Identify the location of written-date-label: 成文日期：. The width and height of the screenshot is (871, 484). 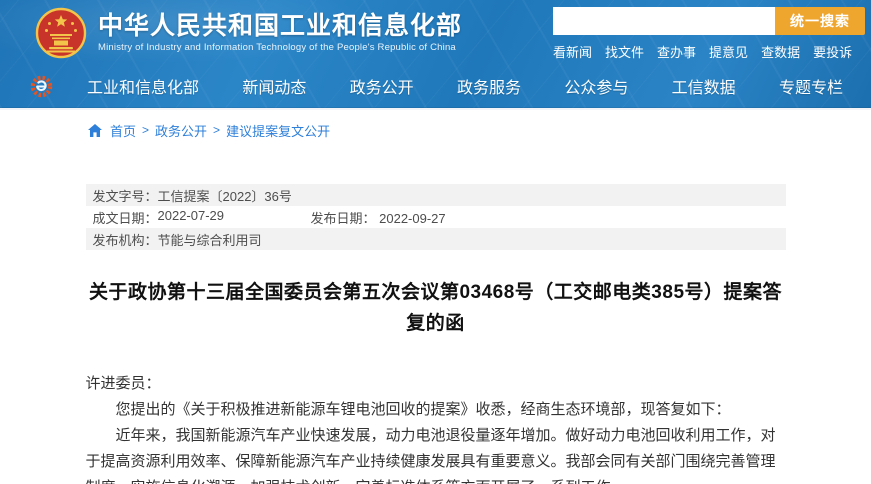
(125, 218).